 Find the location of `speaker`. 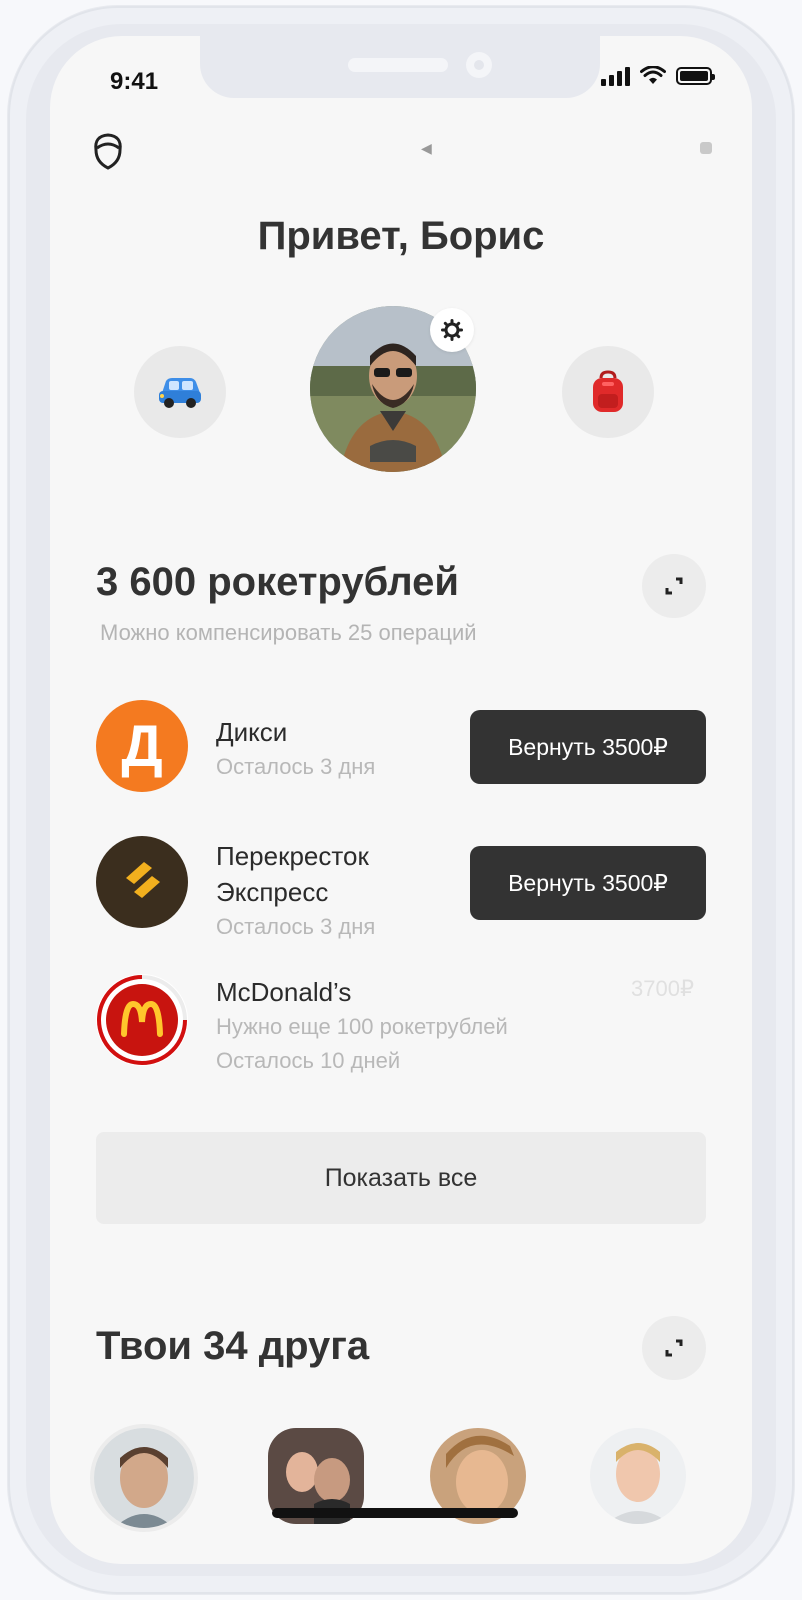

speaker is located at coordinates (398, 65).